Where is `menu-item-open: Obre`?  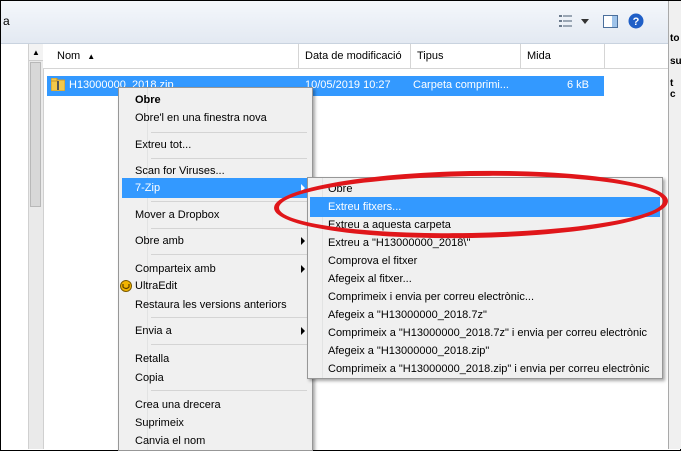 menu-item-open: Obre is located at coordinates (216, 100).